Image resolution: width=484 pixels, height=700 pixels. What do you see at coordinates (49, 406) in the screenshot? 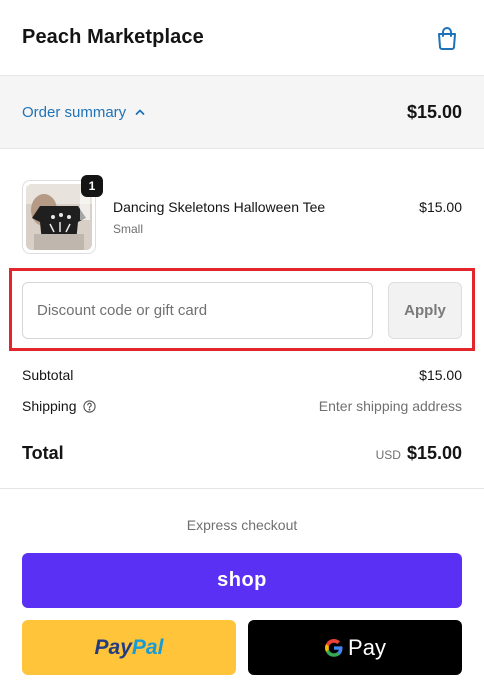
I see `shipping-label: Shipping` at bounding box center [49, 406].